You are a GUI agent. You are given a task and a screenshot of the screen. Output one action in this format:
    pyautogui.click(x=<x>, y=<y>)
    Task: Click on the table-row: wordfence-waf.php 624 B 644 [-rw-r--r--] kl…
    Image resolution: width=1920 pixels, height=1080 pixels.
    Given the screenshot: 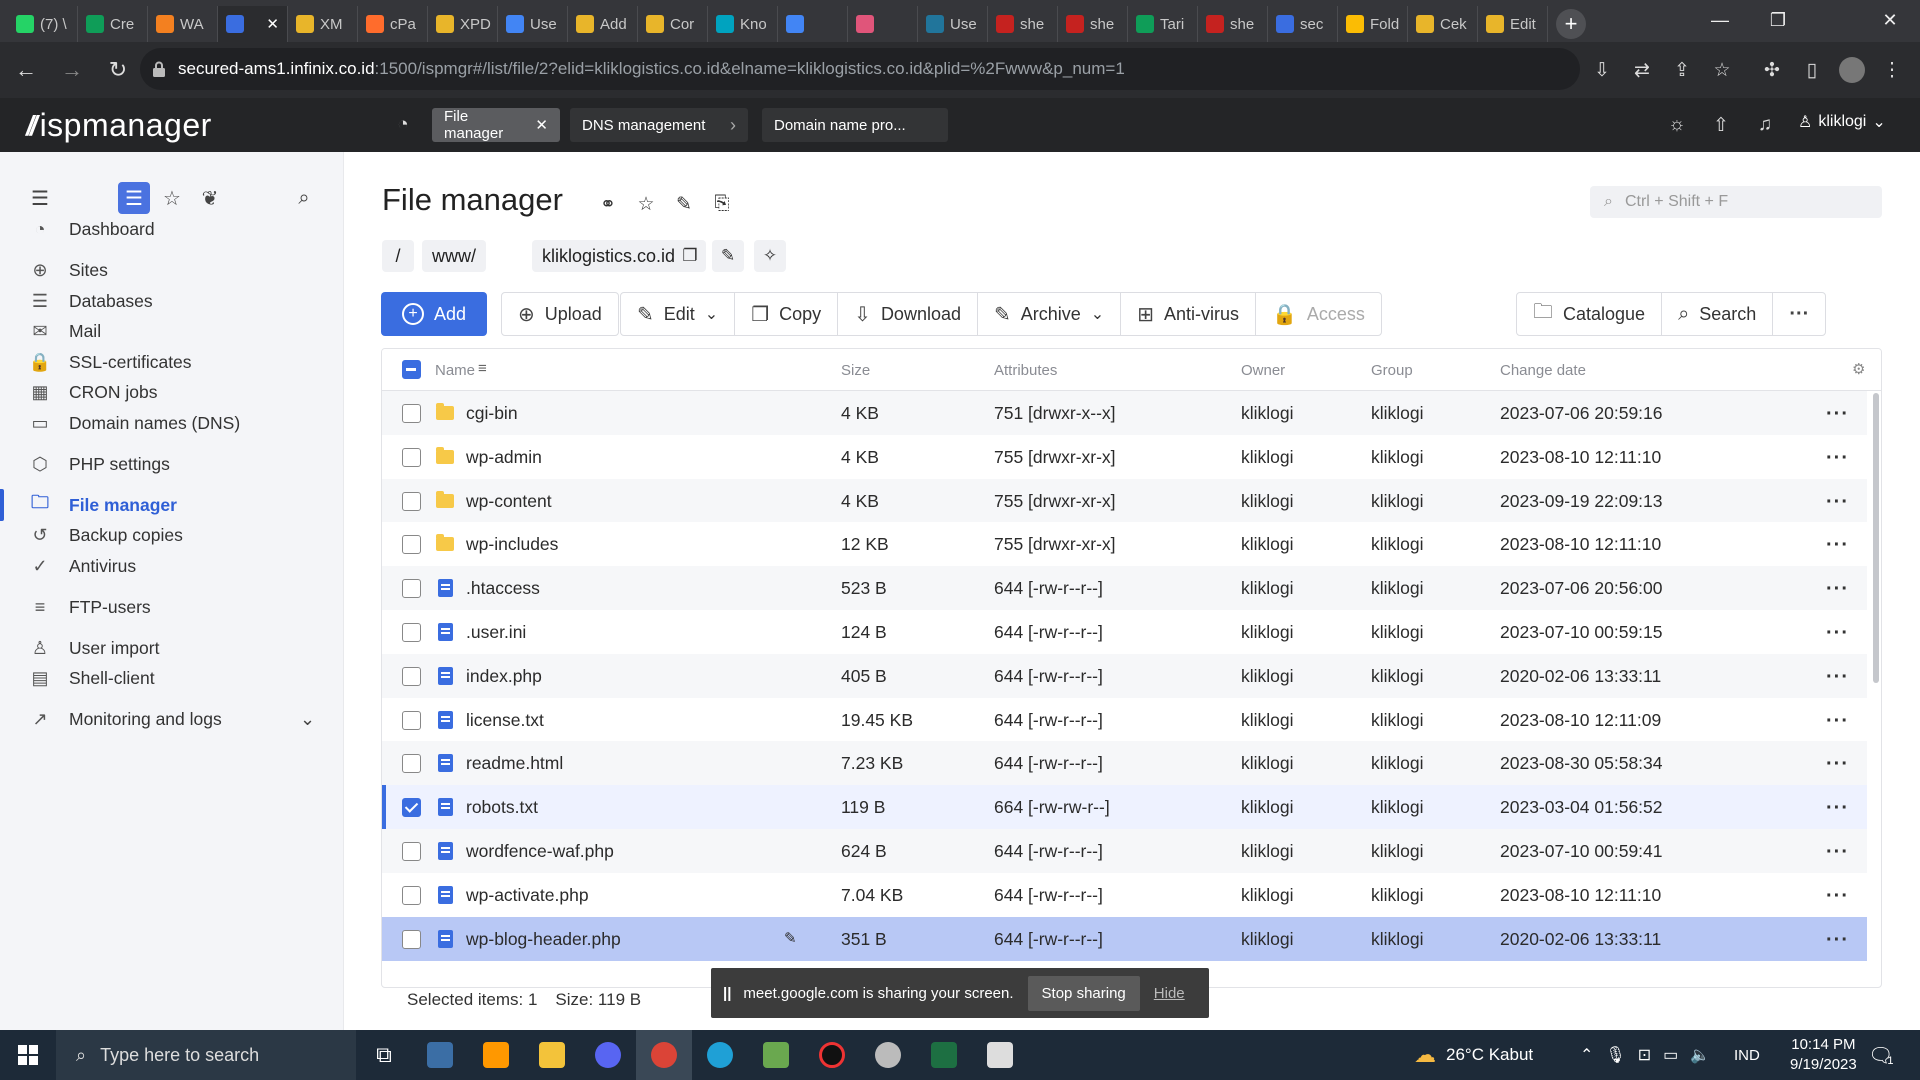 What is the action you would take?
    pyautogui.click(x=1124, y=851)
    